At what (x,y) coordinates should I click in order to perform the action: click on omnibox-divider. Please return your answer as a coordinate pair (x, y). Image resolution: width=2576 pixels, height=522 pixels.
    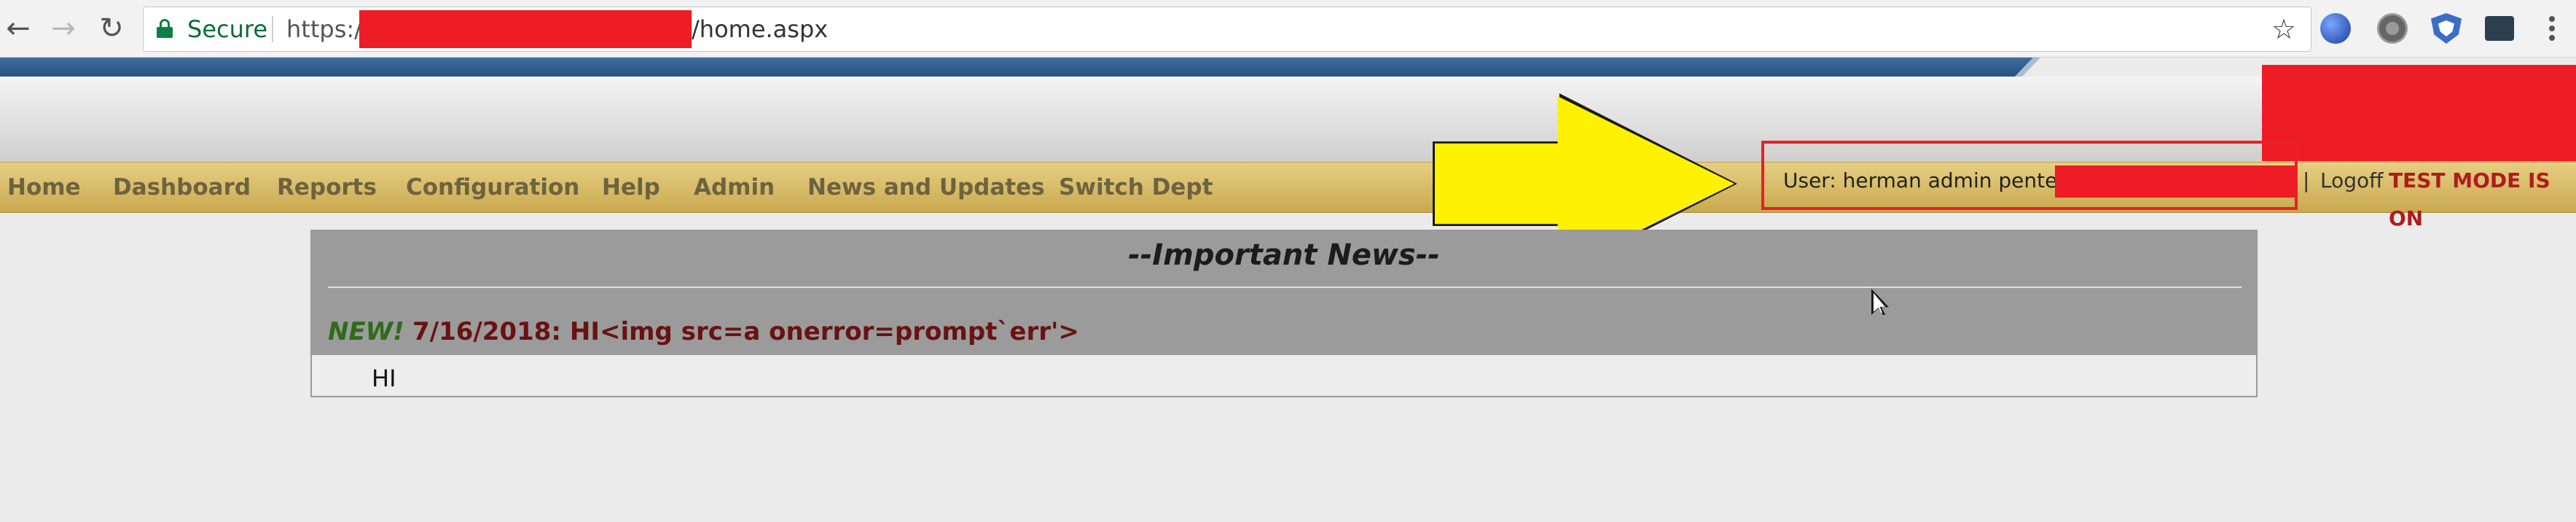
    Looking at the image, I should click on (272, 29).